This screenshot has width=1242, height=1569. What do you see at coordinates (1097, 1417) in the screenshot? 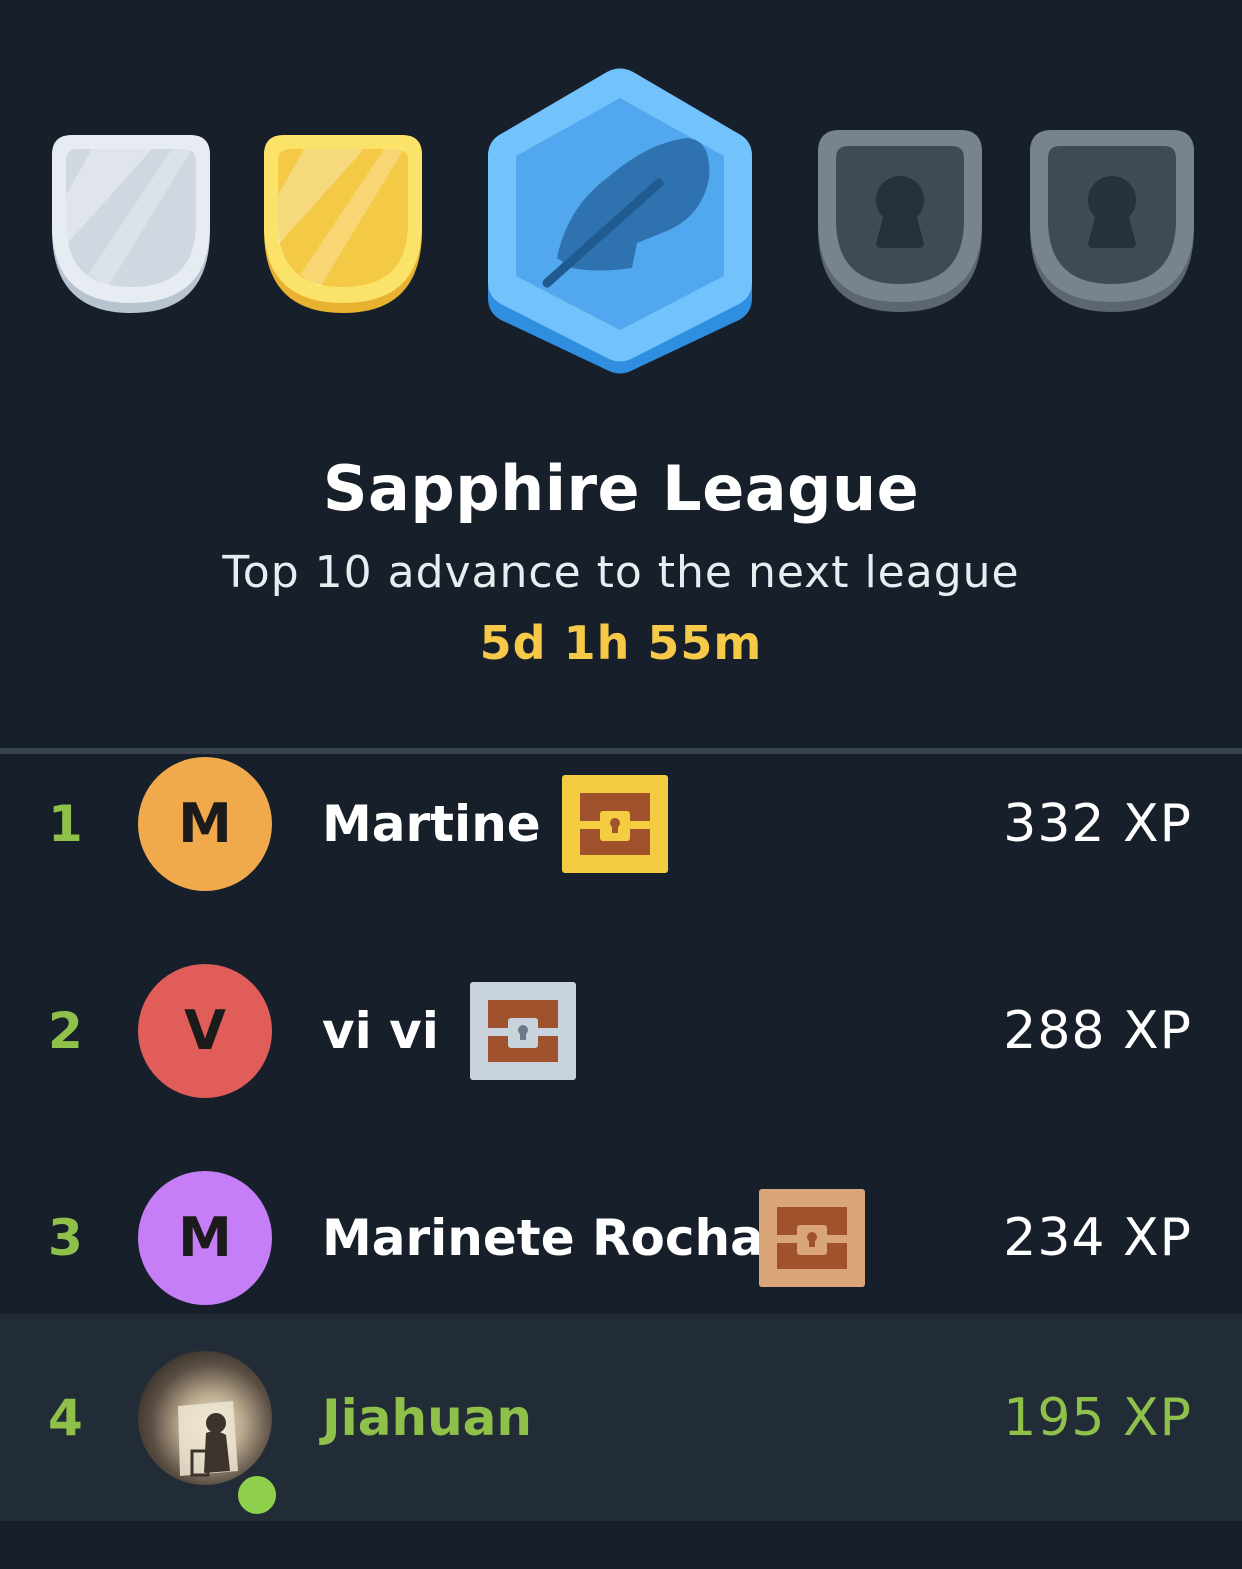
I see `xp-value: 195 XP` at bounding box center [1097, 1417].